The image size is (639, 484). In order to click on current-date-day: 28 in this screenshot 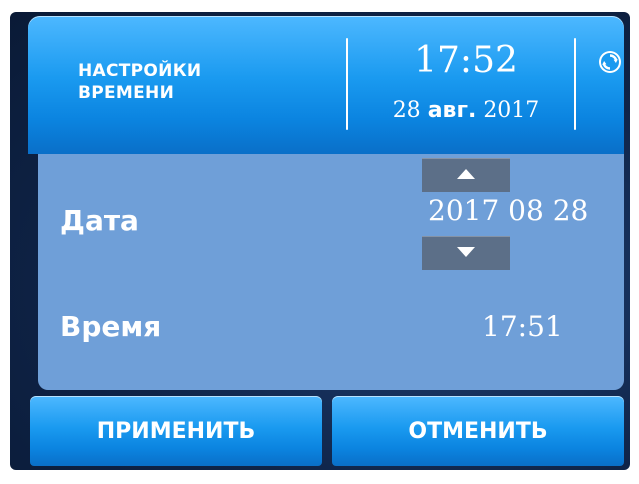, I will do `click(406, 110)`.